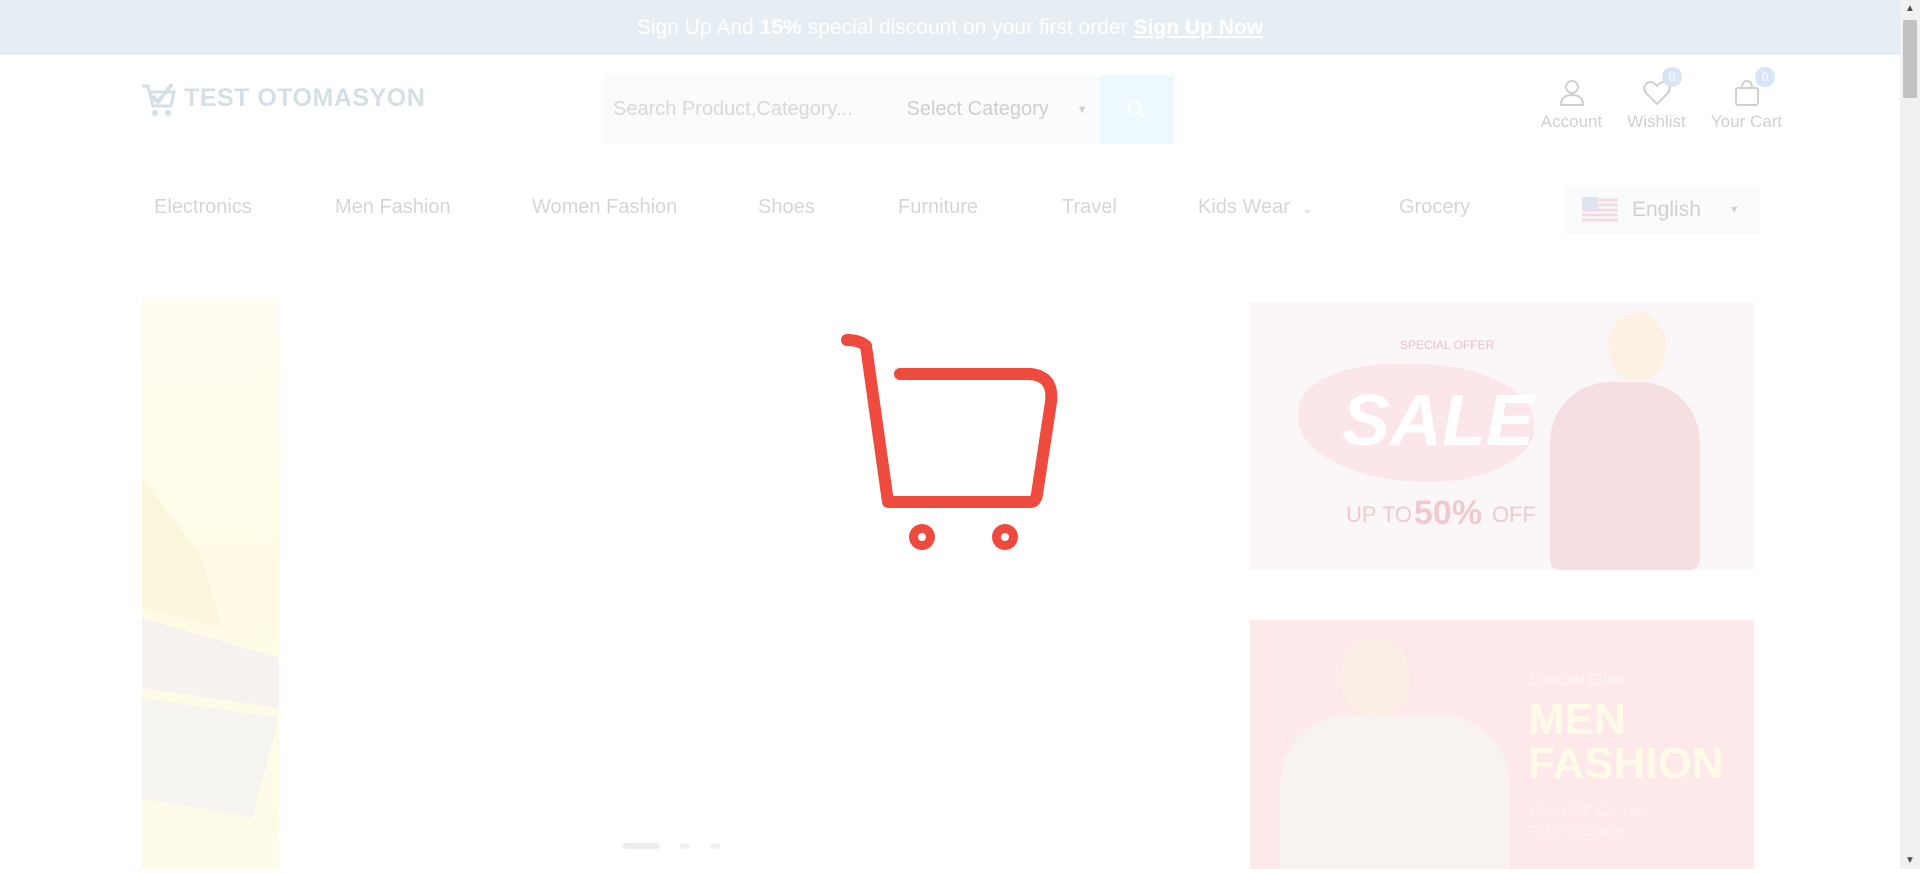 This screenshot has height=874, width=1920. What do you see at coordinates (1666, 209) in the screenshot?
I see `language-label: English` at bounding box center [1666, 209].